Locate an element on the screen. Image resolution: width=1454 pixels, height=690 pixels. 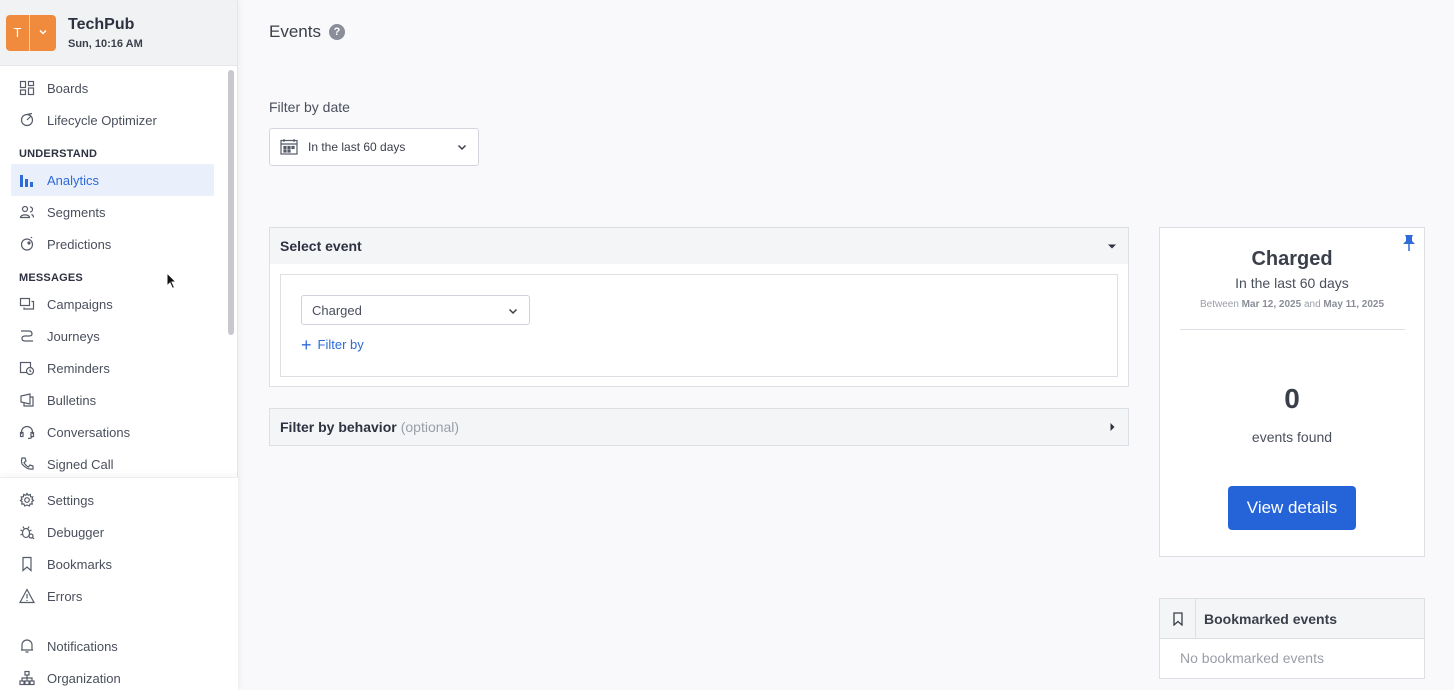
sidebar-item-label: Segments is located at coordinates (76, 212).